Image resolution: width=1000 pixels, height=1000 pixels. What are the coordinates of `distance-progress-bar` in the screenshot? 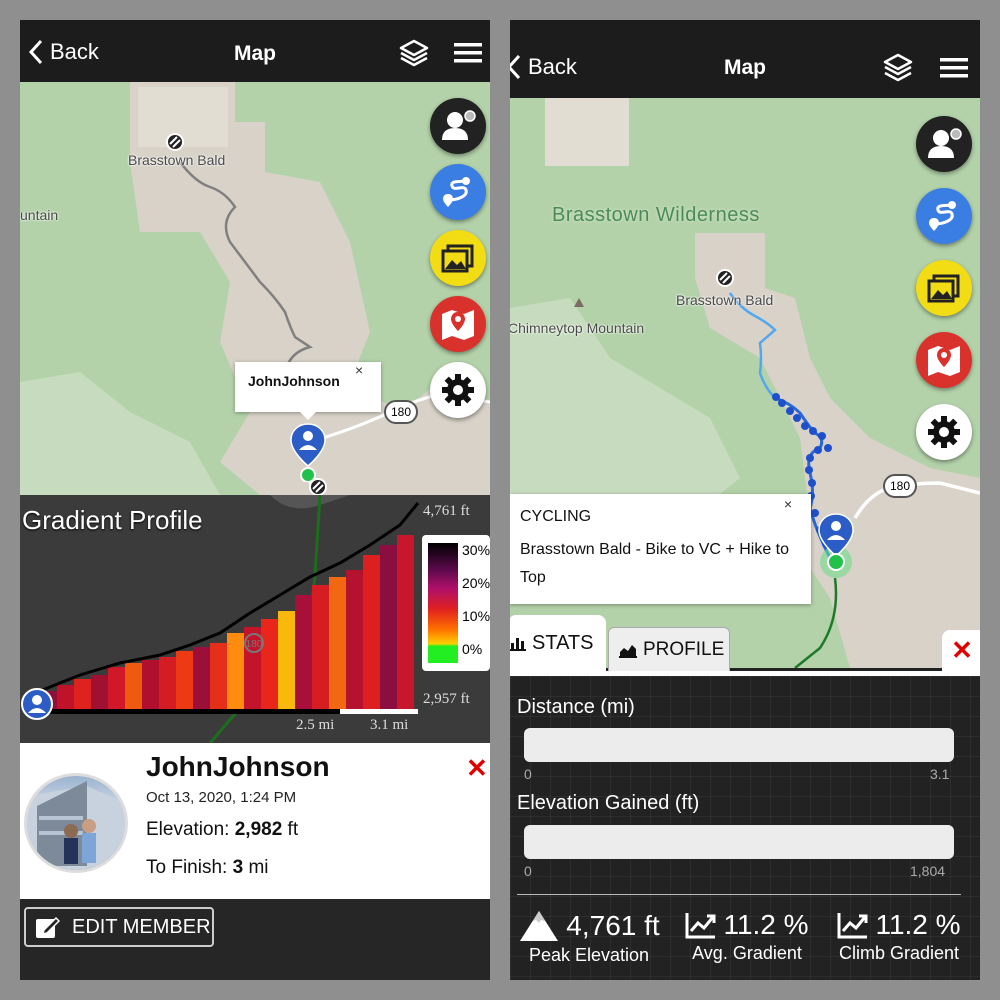 It's located at (739, 745).